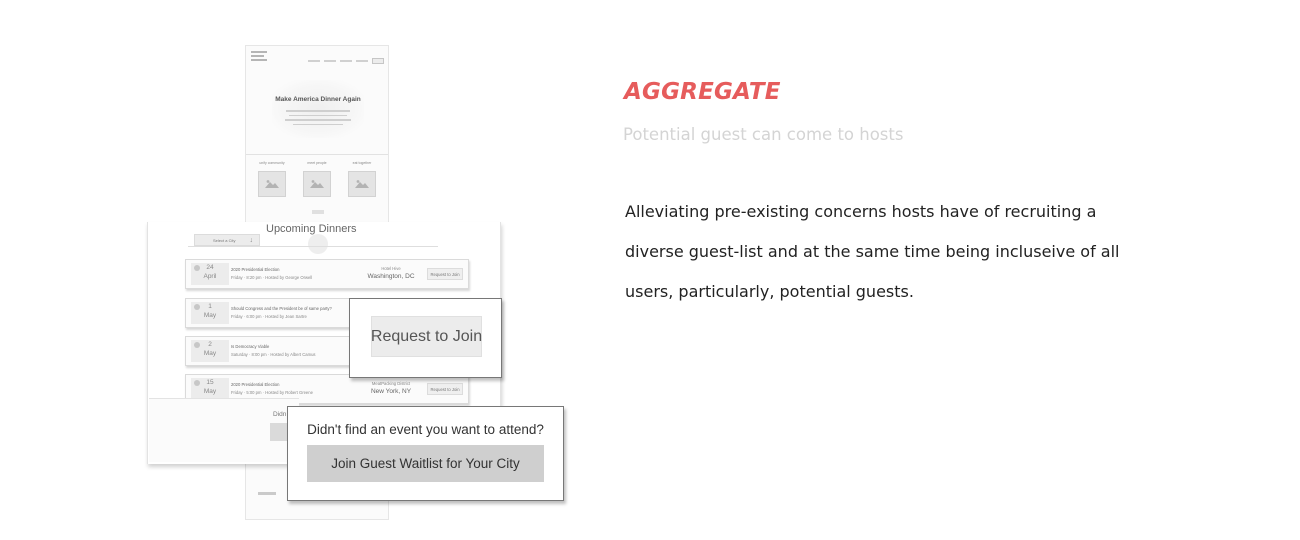 Image resolution: width=1300 pixels, height=540 pixels. Describe the element at coordinates (391, 383) in the screenshot. I see `event-venue: MeatPacking District` at that location.